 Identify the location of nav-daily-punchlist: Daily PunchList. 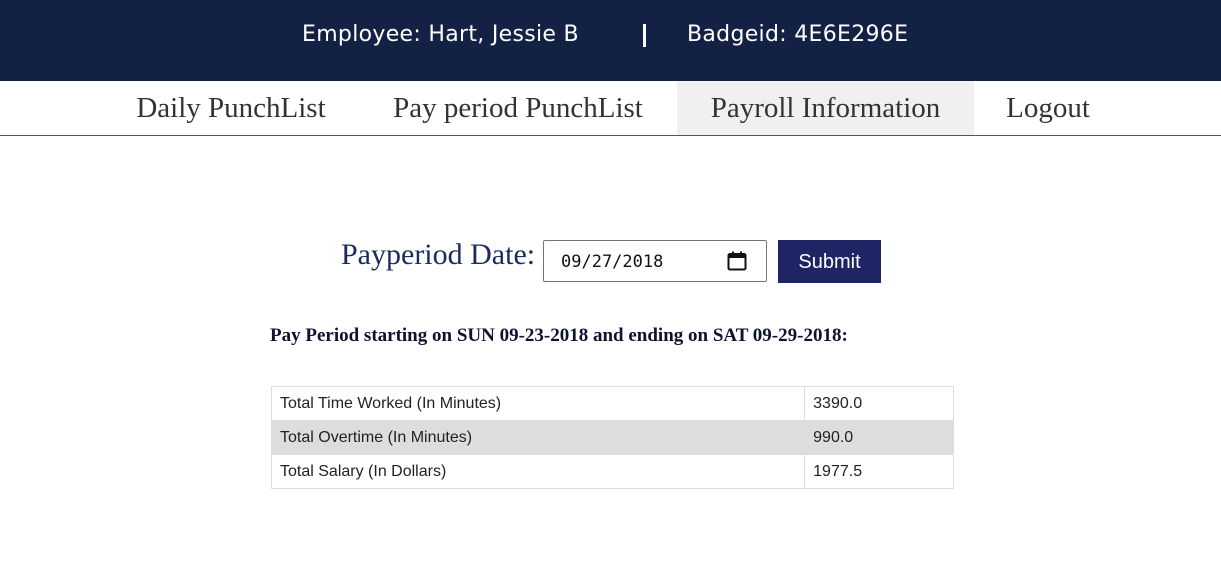
(231, 108).